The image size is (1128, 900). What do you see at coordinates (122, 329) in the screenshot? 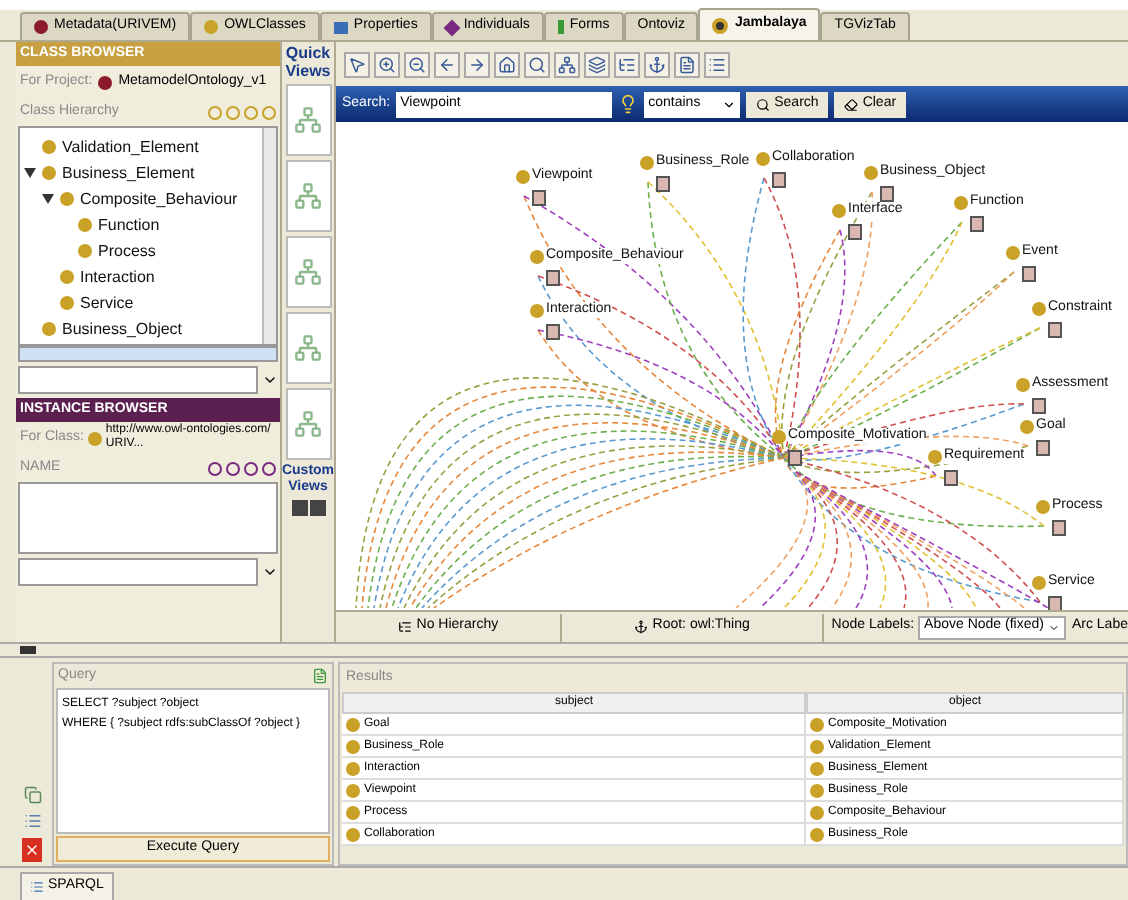
I see `tree-item: Business_Object` at bounding box center [122, 329].